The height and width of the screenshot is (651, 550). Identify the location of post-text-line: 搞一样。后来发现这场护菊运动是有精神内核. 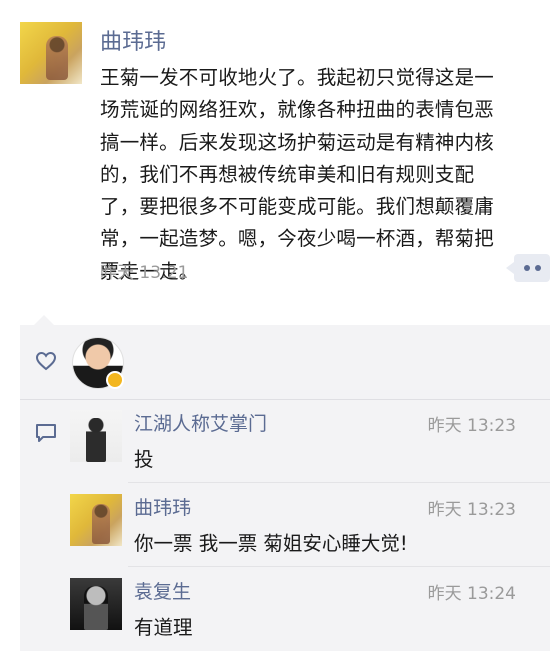
(297, 142).